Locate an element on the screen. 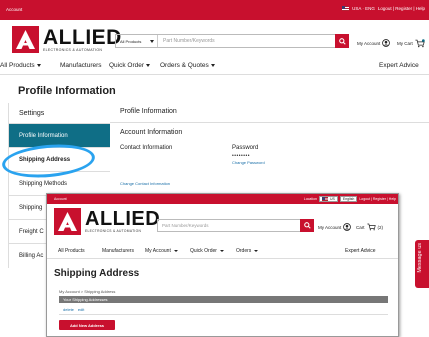 Image resolution: width=429 pixels, height=337 pixels. main-divider is located at coordinates (269, 122).